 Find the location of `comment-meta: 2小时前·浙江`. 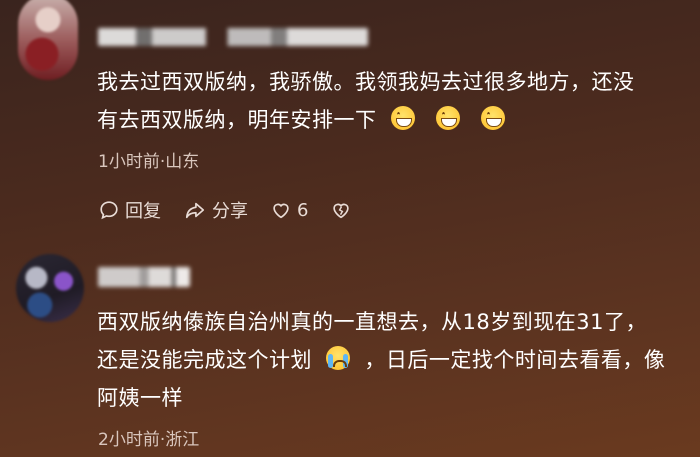

comment-meta: 2小时前·浙江 is located at coordinates (149, 440).